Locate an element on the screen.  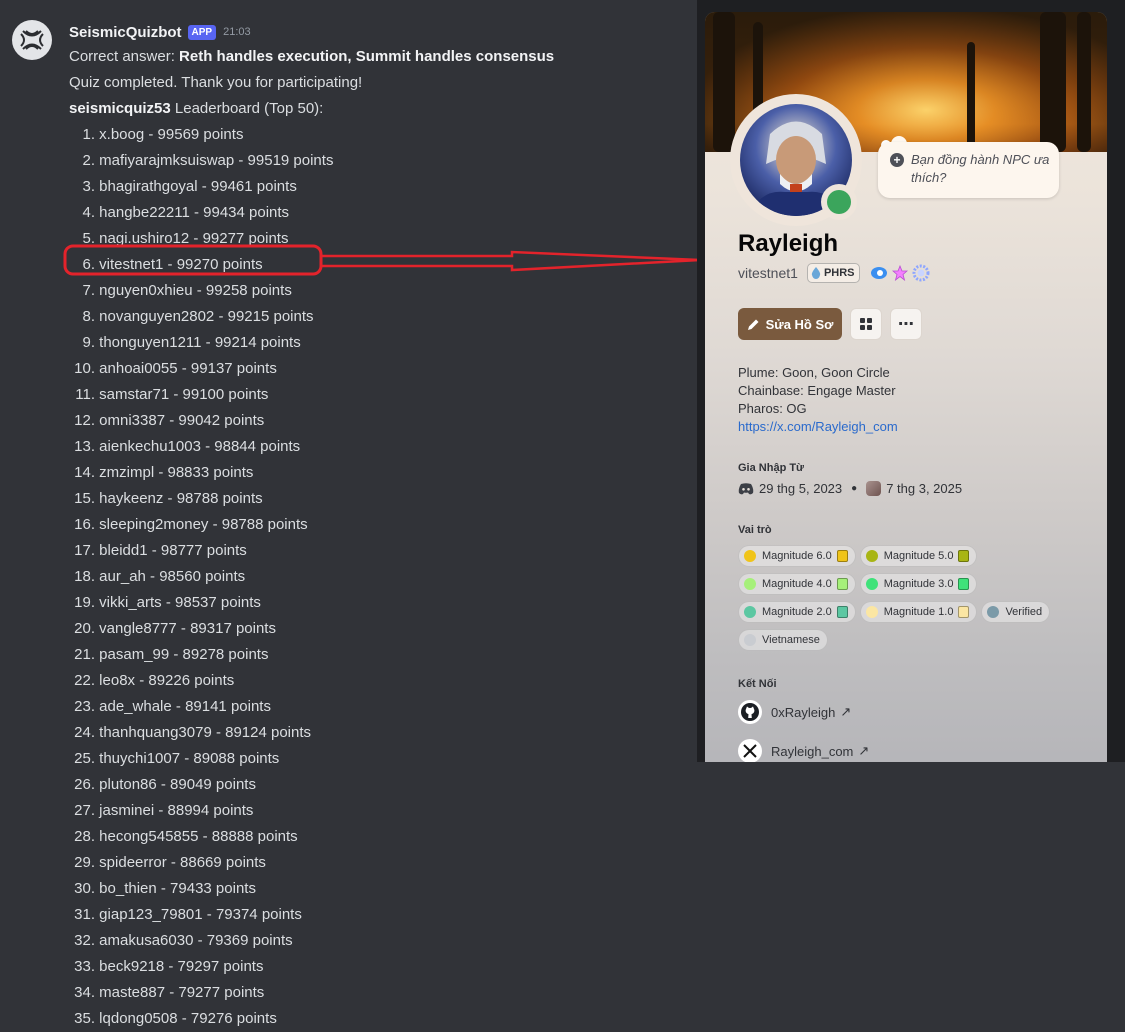
leaderboard-rank: 26. is located at coordinates (84, 784).